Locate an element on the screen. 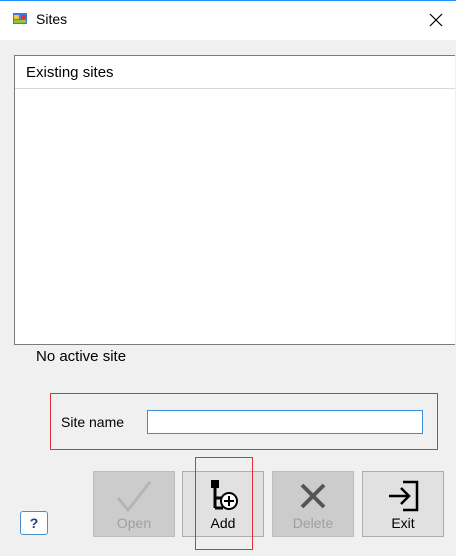  list-header-existing-sites: Existing sites is located at coordinates (235, 72).